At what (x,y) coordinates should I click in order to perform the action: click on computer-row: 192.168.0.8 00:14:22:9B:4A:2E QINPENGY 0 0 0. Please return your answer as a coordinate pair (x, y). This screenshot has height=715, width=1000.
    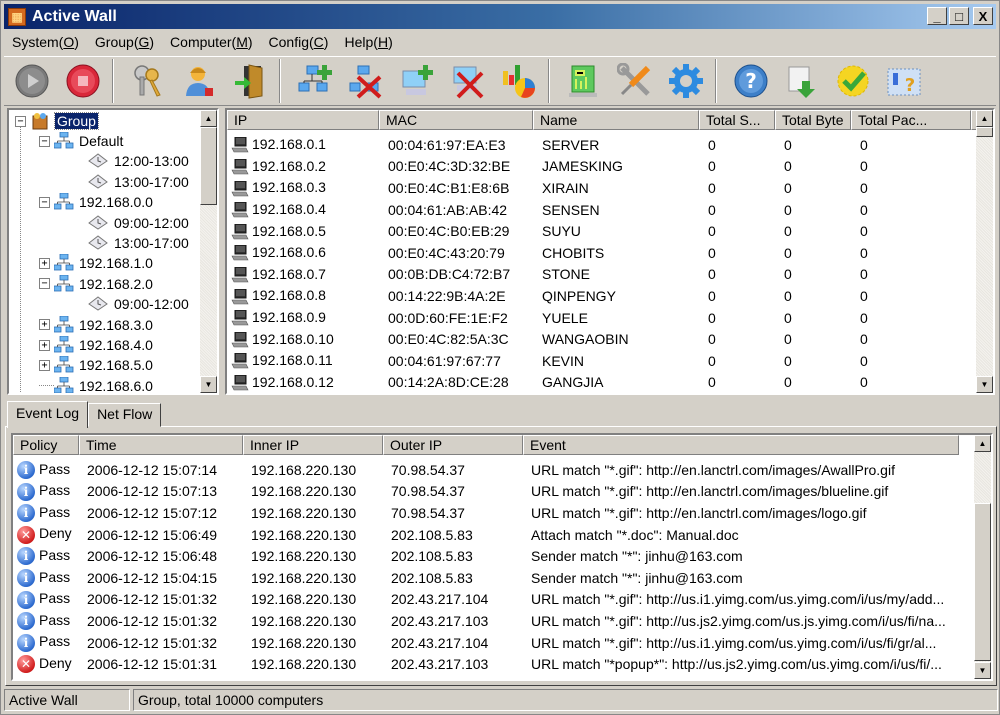
    Looking at the image, I should click on (599, 296).